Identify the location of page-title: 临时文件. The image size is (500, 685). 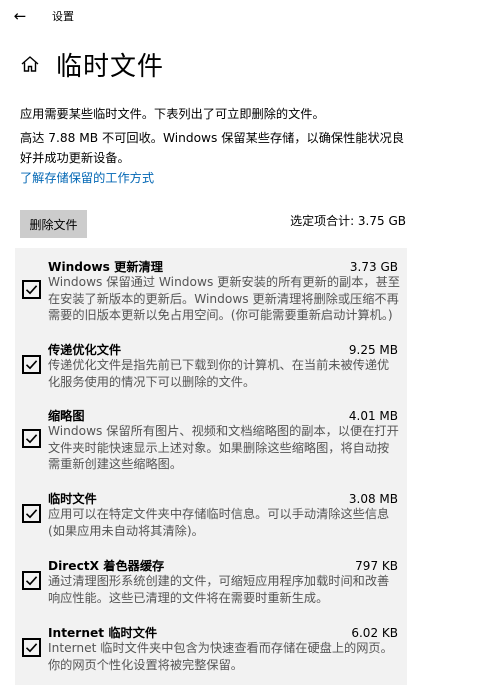
(110, 66).